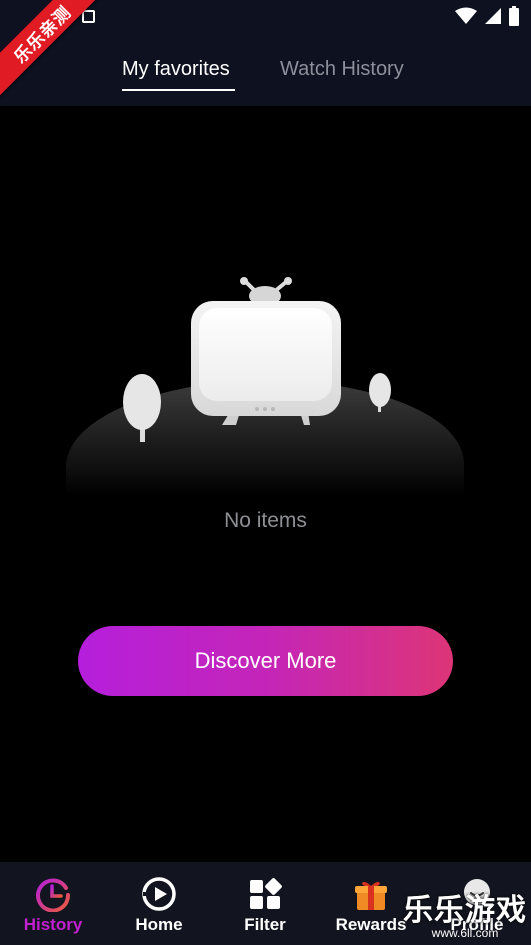 Image resolution: width=531 pixels, height=945 pixels. What do you see at coordinates (265, 924) in the screenshot?
I see `nav-label-filter: Filter` at bounding box center [265, 924].